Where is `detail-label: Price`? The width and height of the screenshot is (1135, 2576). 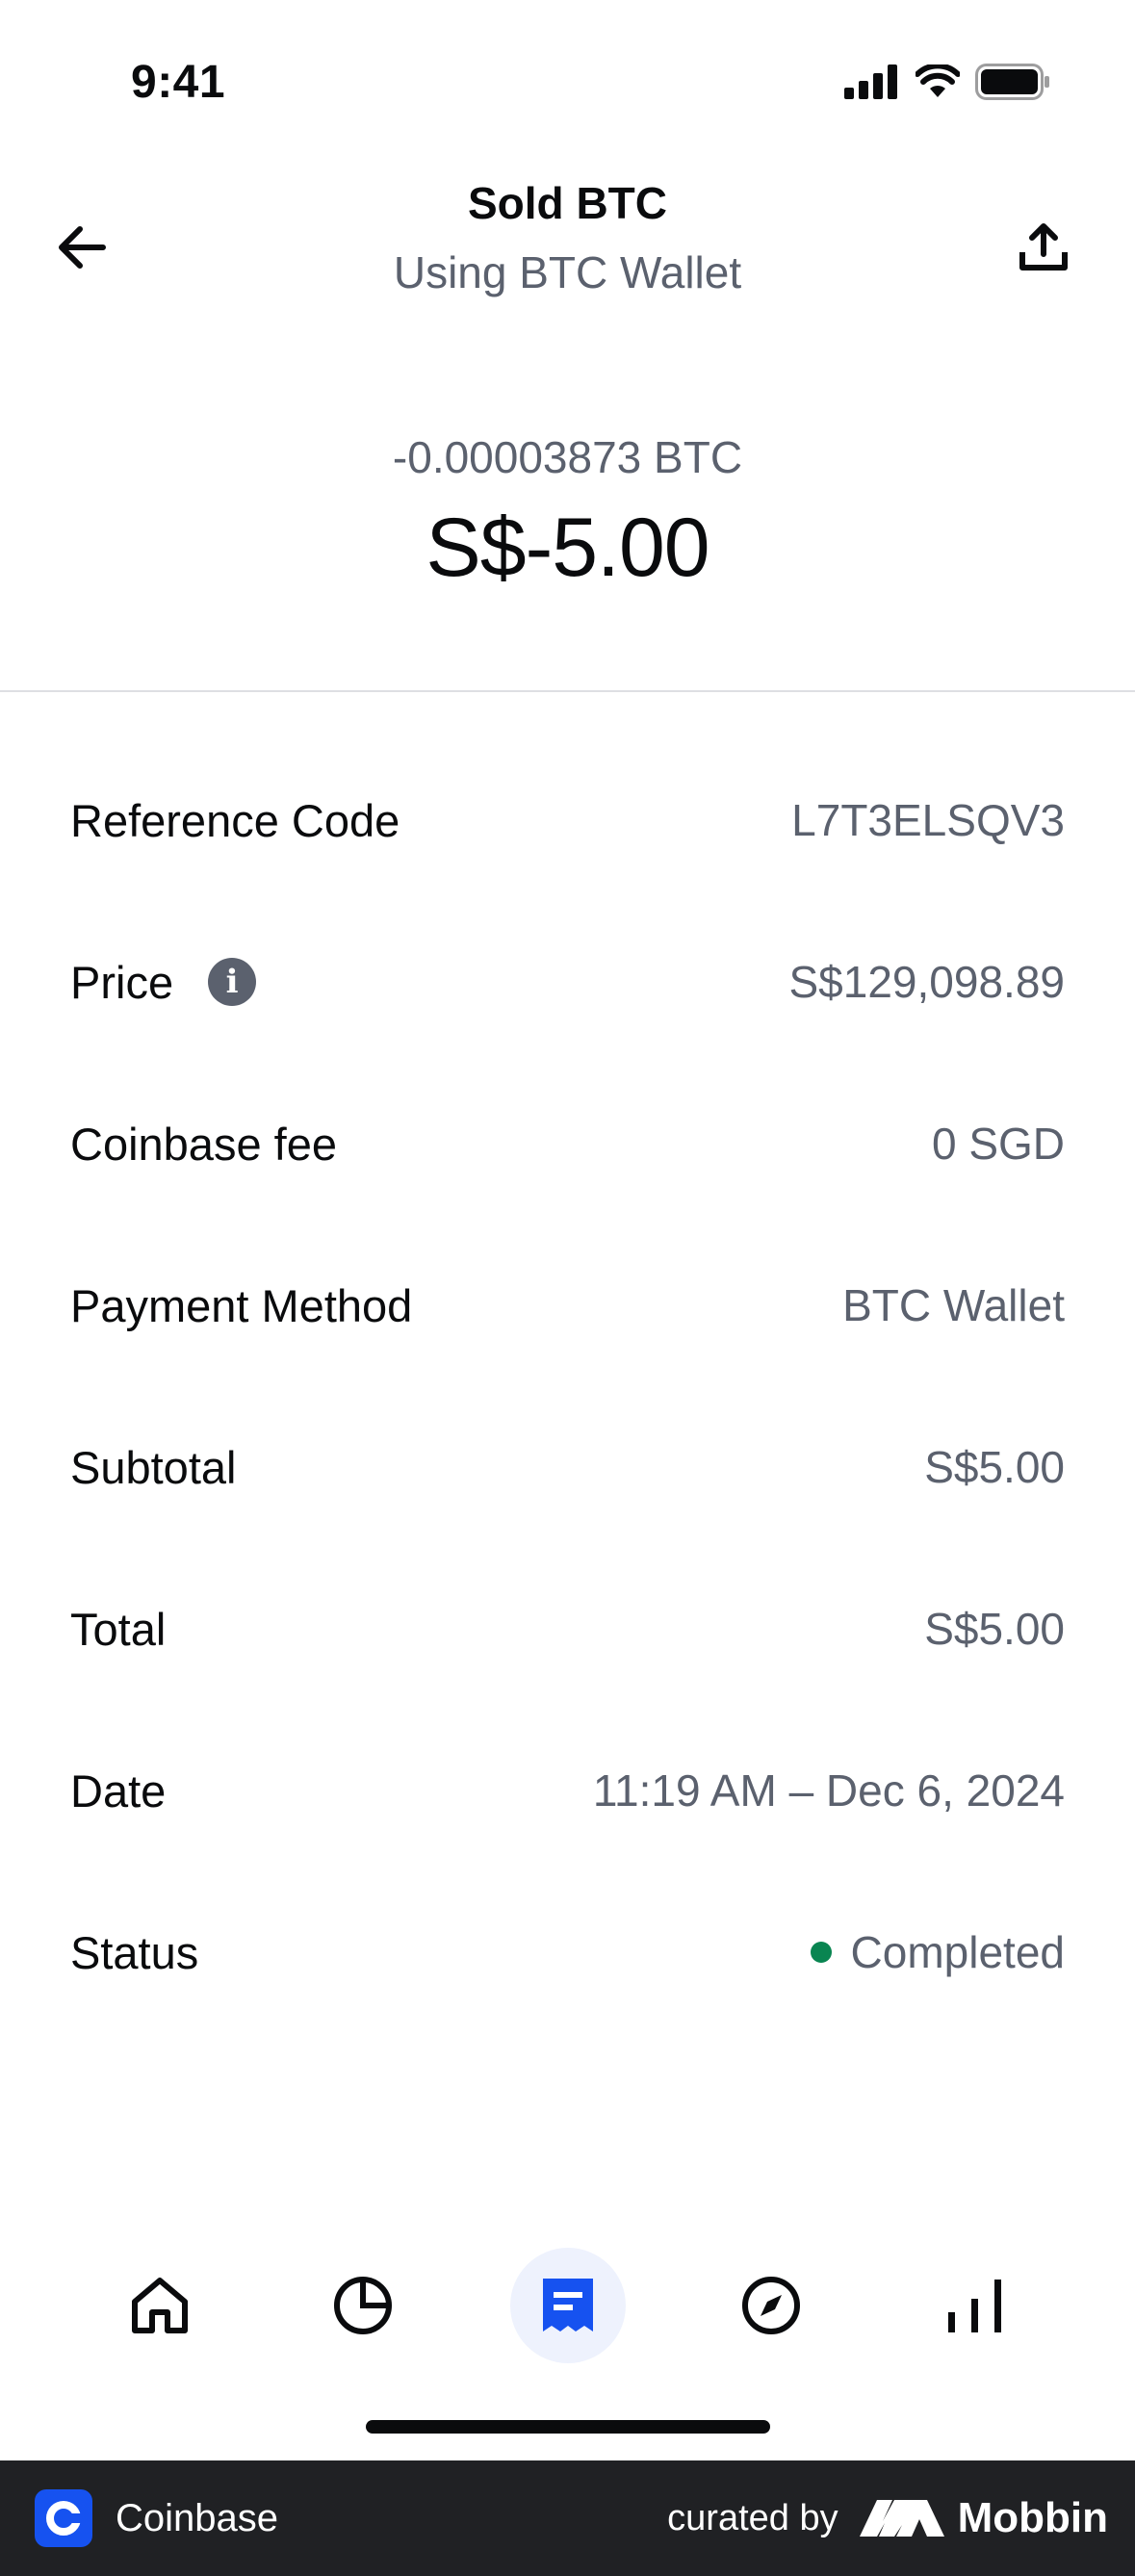 detail-label: Price is located at coordinates (122, 982).